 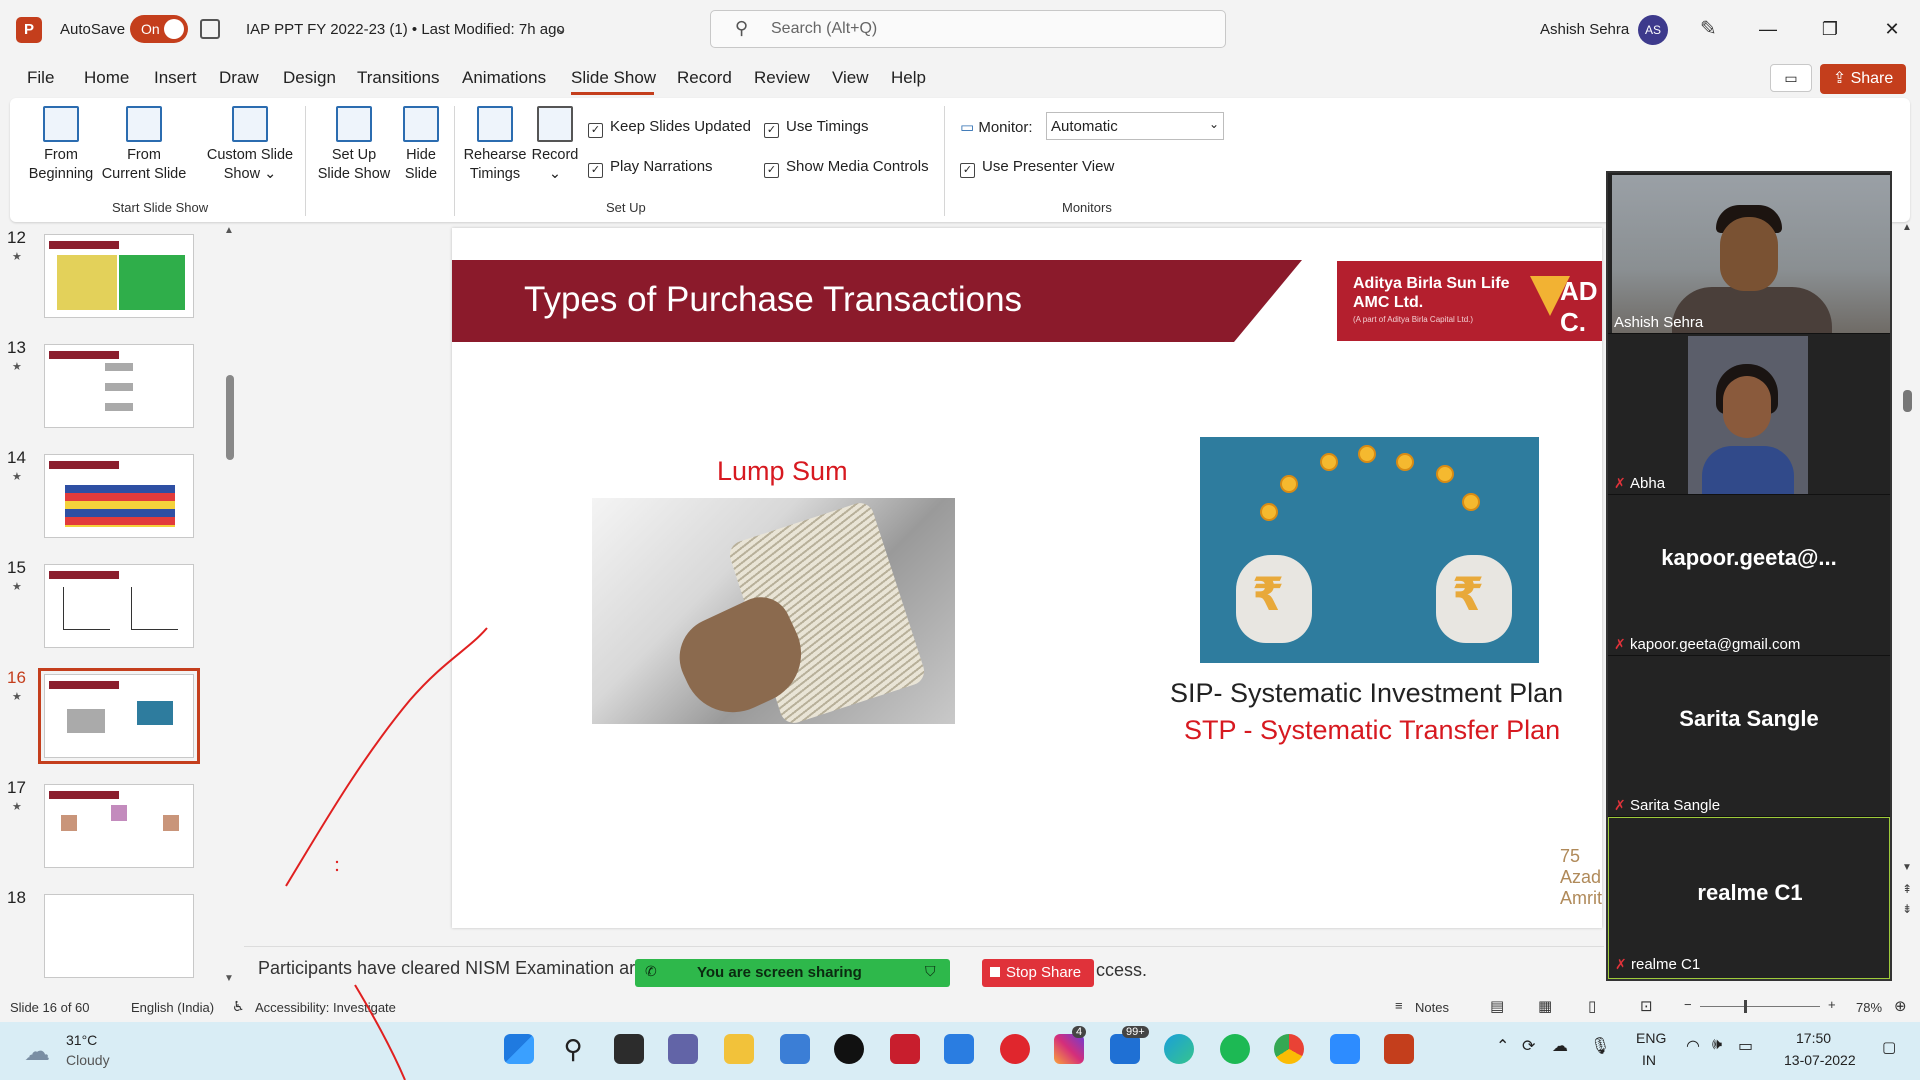 What do you see at coordinates (159, 29) in the screenshot?
I see `autosave-toggle: On` at bounding box center [159, 29].